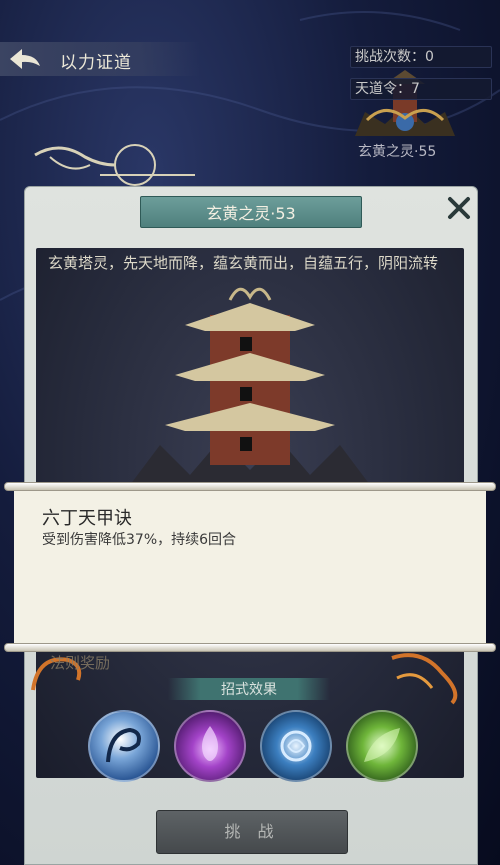 This screenshot has width=500, height=865. I want to click on next-level-name: 玄黄之灵·55, so click(397, 152).